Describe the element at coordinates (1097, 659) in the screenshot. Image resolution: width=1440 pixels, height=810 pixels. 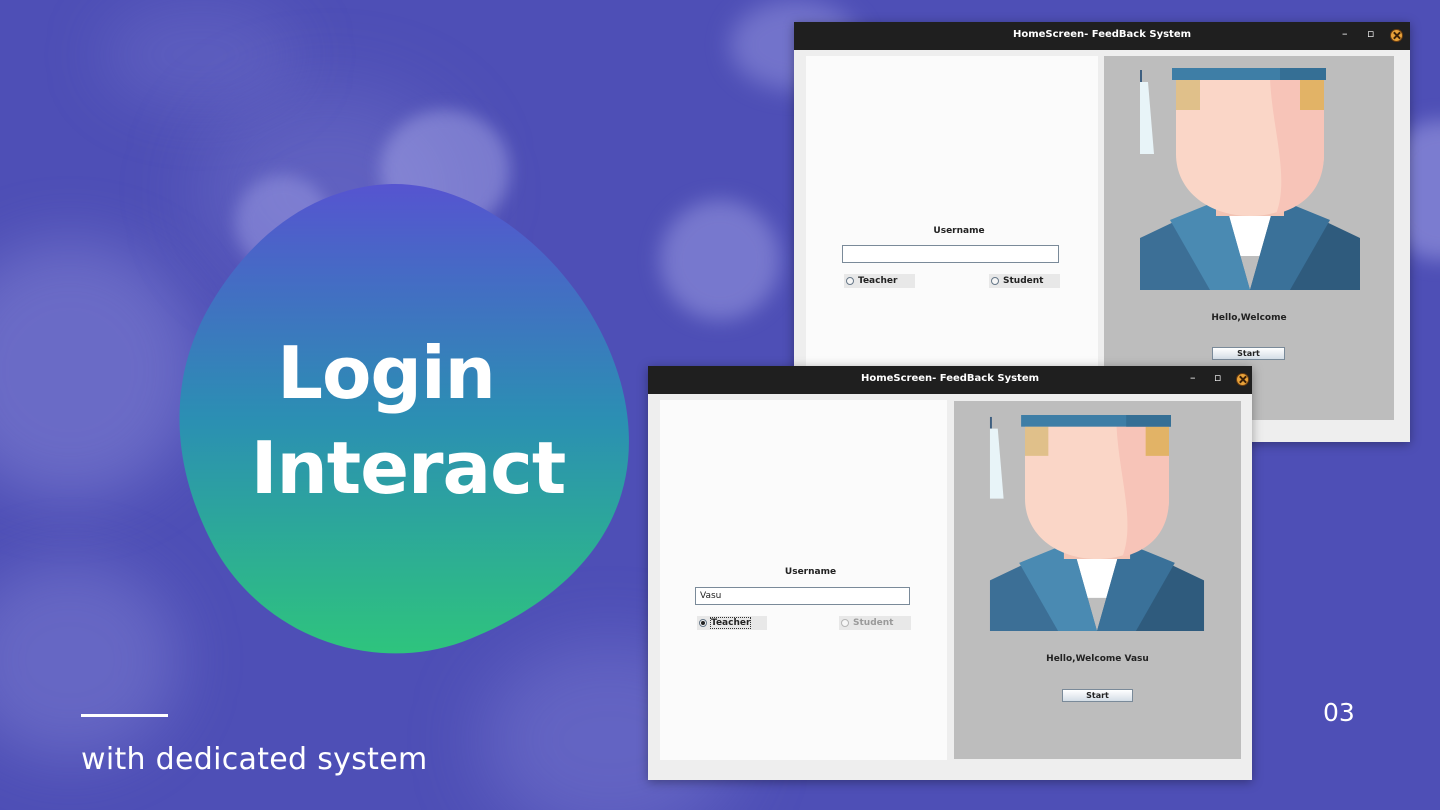
I see `welcome-message: Hello,Welcome Vasu` at that location.